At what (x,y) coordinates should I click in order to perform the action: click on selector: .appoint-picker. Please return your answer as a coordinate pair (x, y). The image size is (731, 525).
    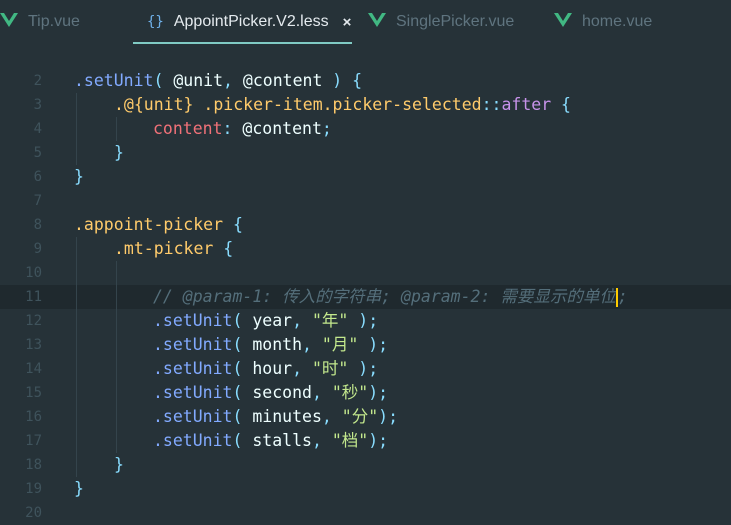
    Looking at the image, I should click on (149, 224).